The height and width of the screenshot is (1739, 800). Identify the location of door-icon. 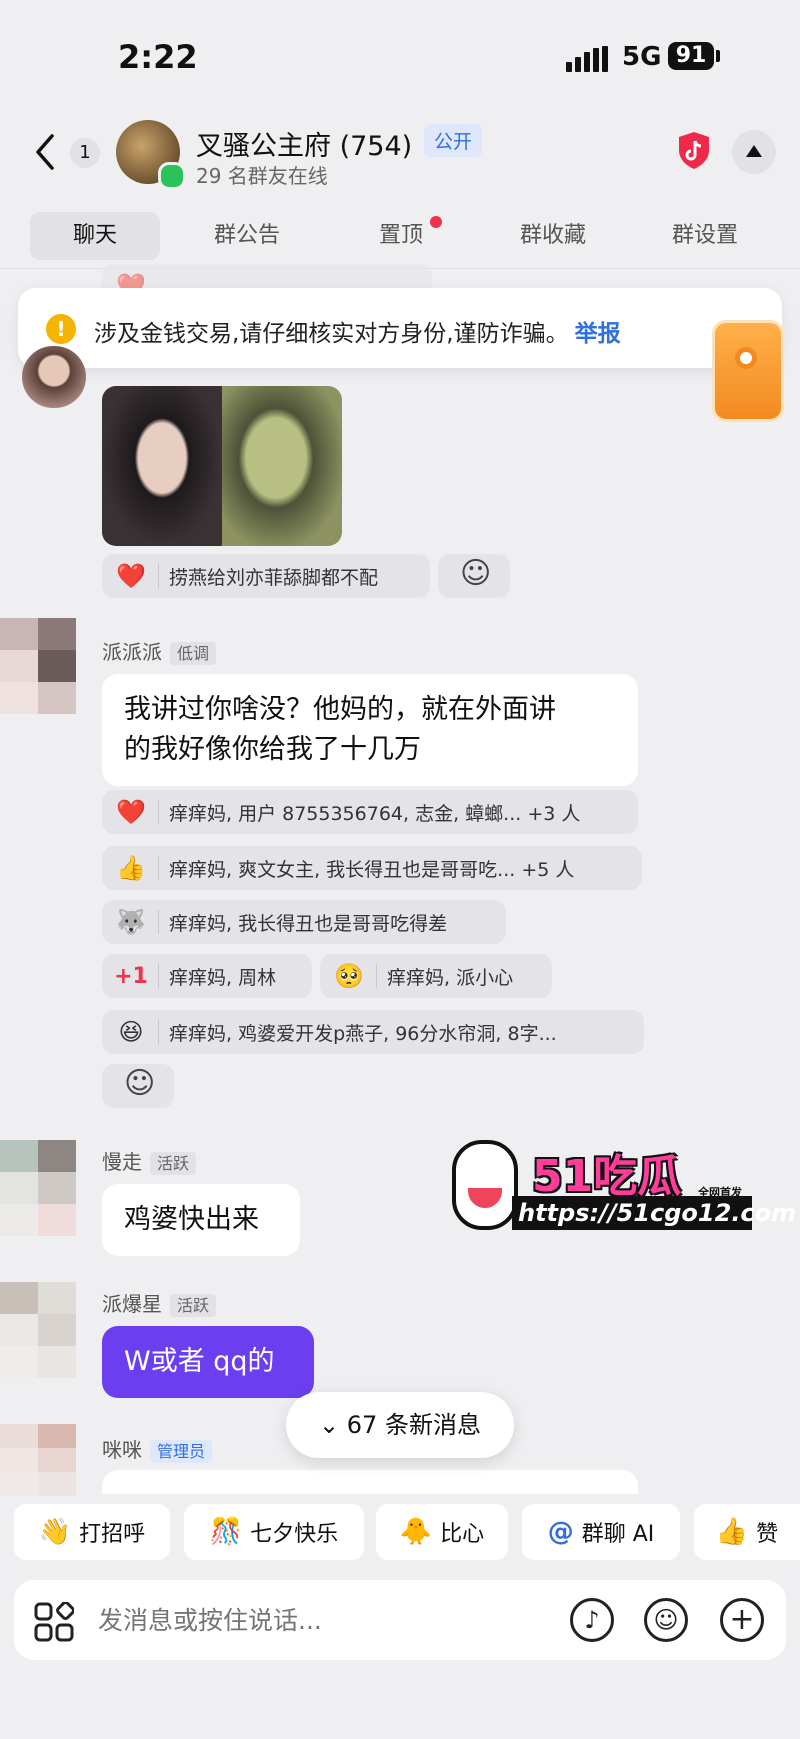
(748, 371).